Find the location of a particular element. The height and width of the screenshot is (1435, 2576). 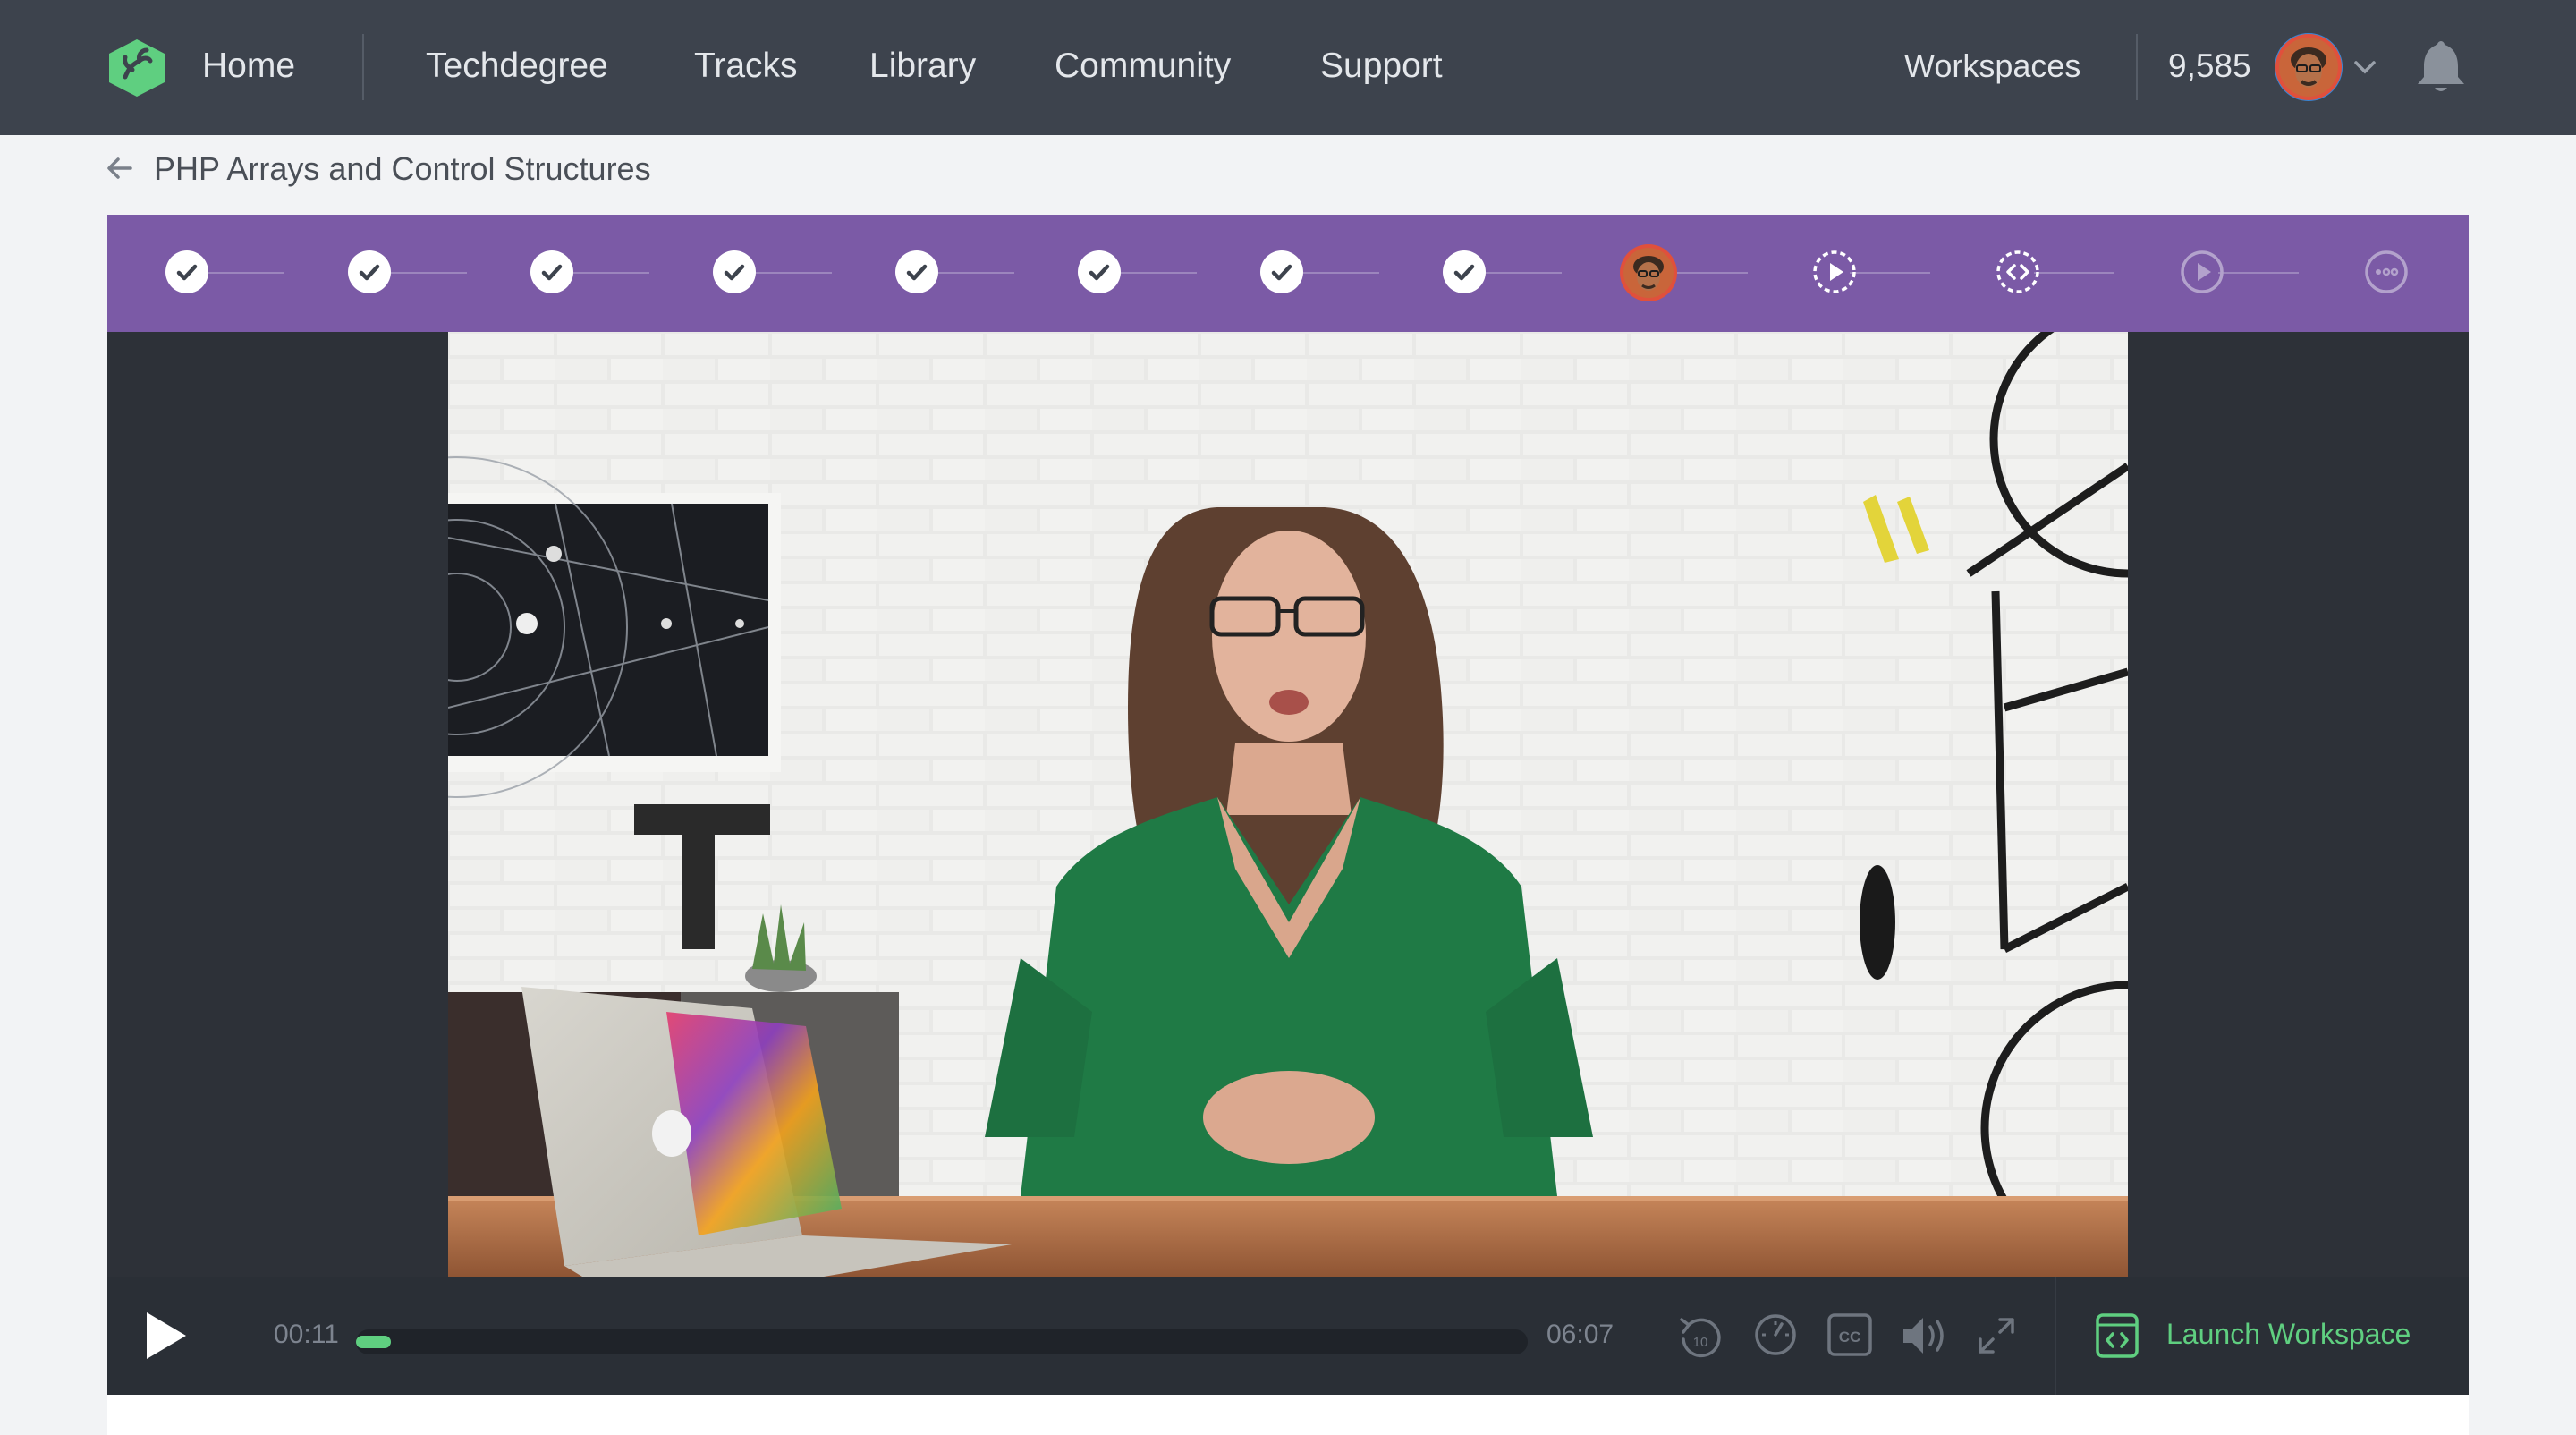

chevron-down-icon is located at coordinates (2365, 67).